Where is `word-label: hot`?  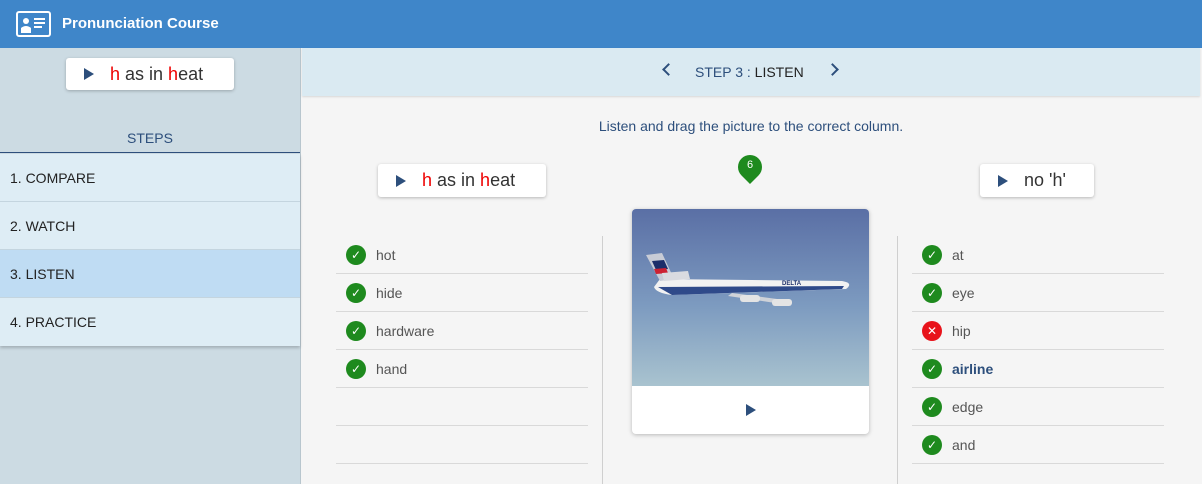 word-label: hot is located at coordinates (386, 254).